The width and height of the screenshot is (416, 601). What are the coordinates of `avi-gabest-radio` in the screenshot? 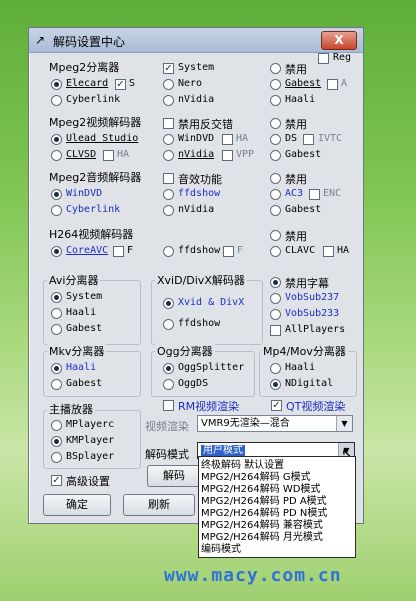 It's located at (56, 329).